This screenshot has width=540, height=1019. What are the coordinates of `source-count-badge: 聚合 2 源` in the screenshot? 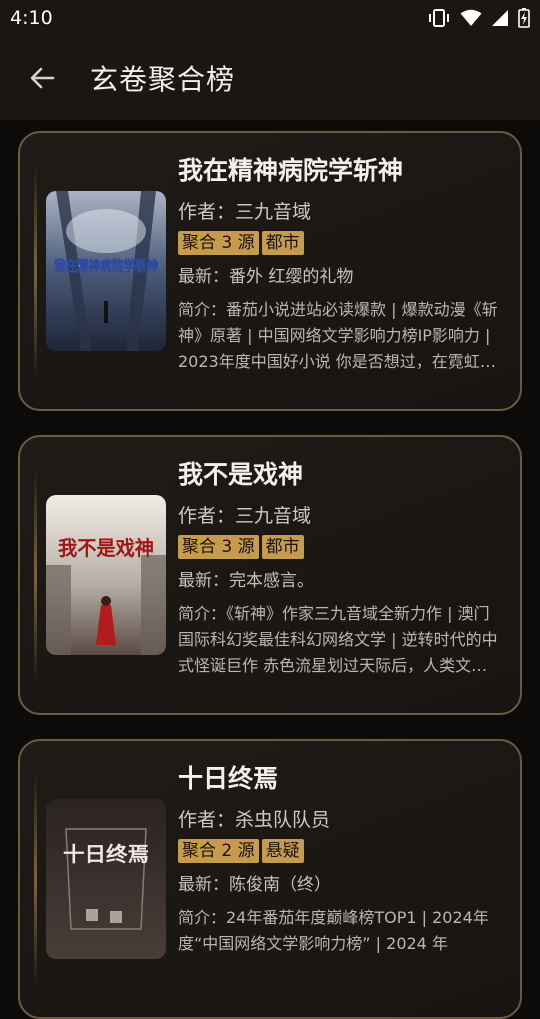 It's located at (218, 851).